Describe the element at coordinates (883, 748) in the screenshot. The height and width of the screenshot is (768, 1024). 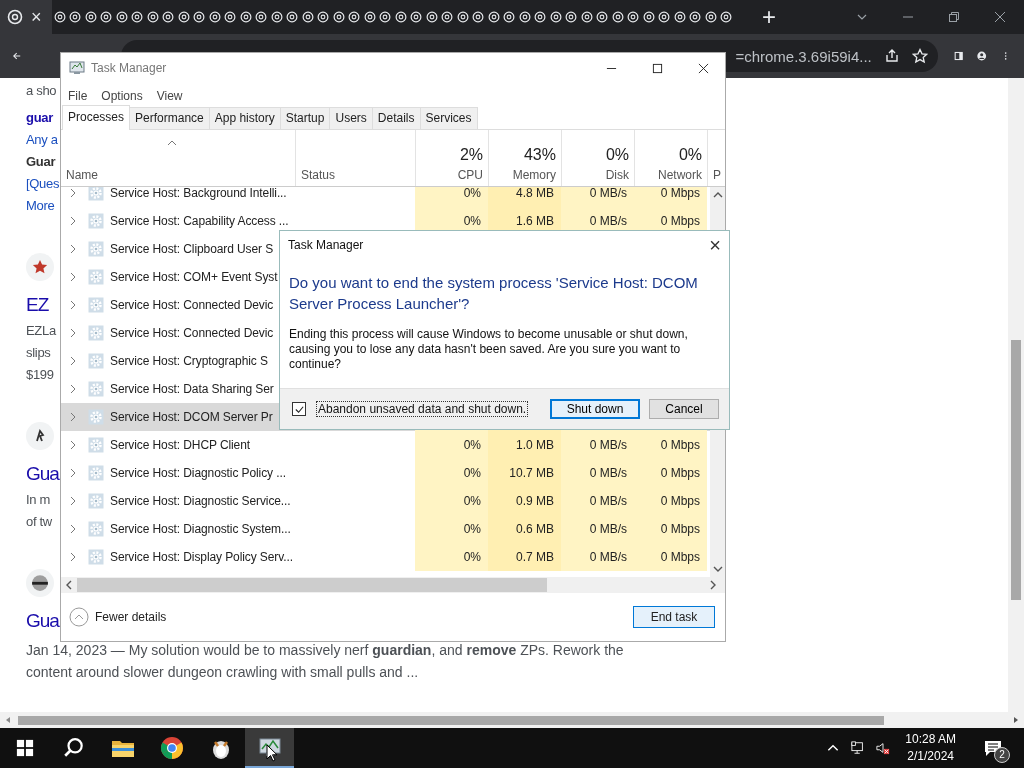
I see `volume-muted-icon` at that location.